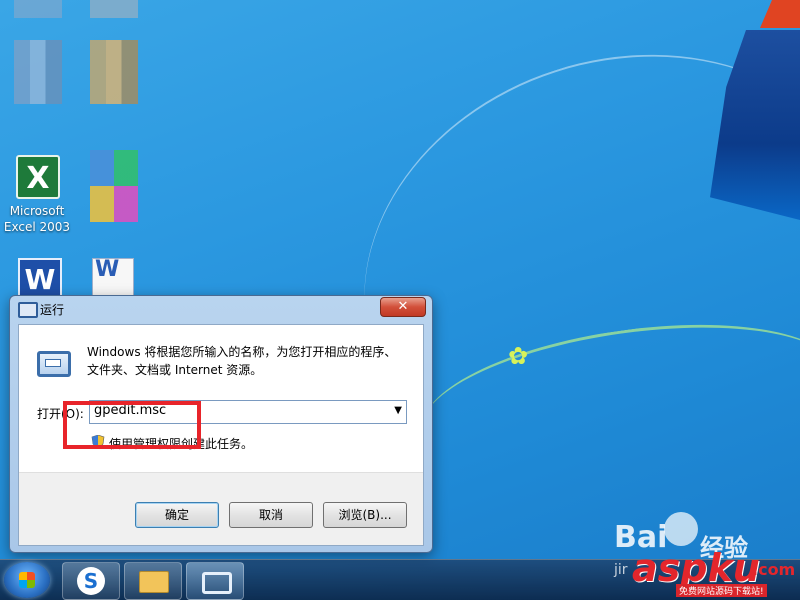 Image resolution: width=800 pixels, height=600 pixels. Describe the element at coordinates (780, 14) in the screenshot. I see `wallpaper-flag-red` at that location.